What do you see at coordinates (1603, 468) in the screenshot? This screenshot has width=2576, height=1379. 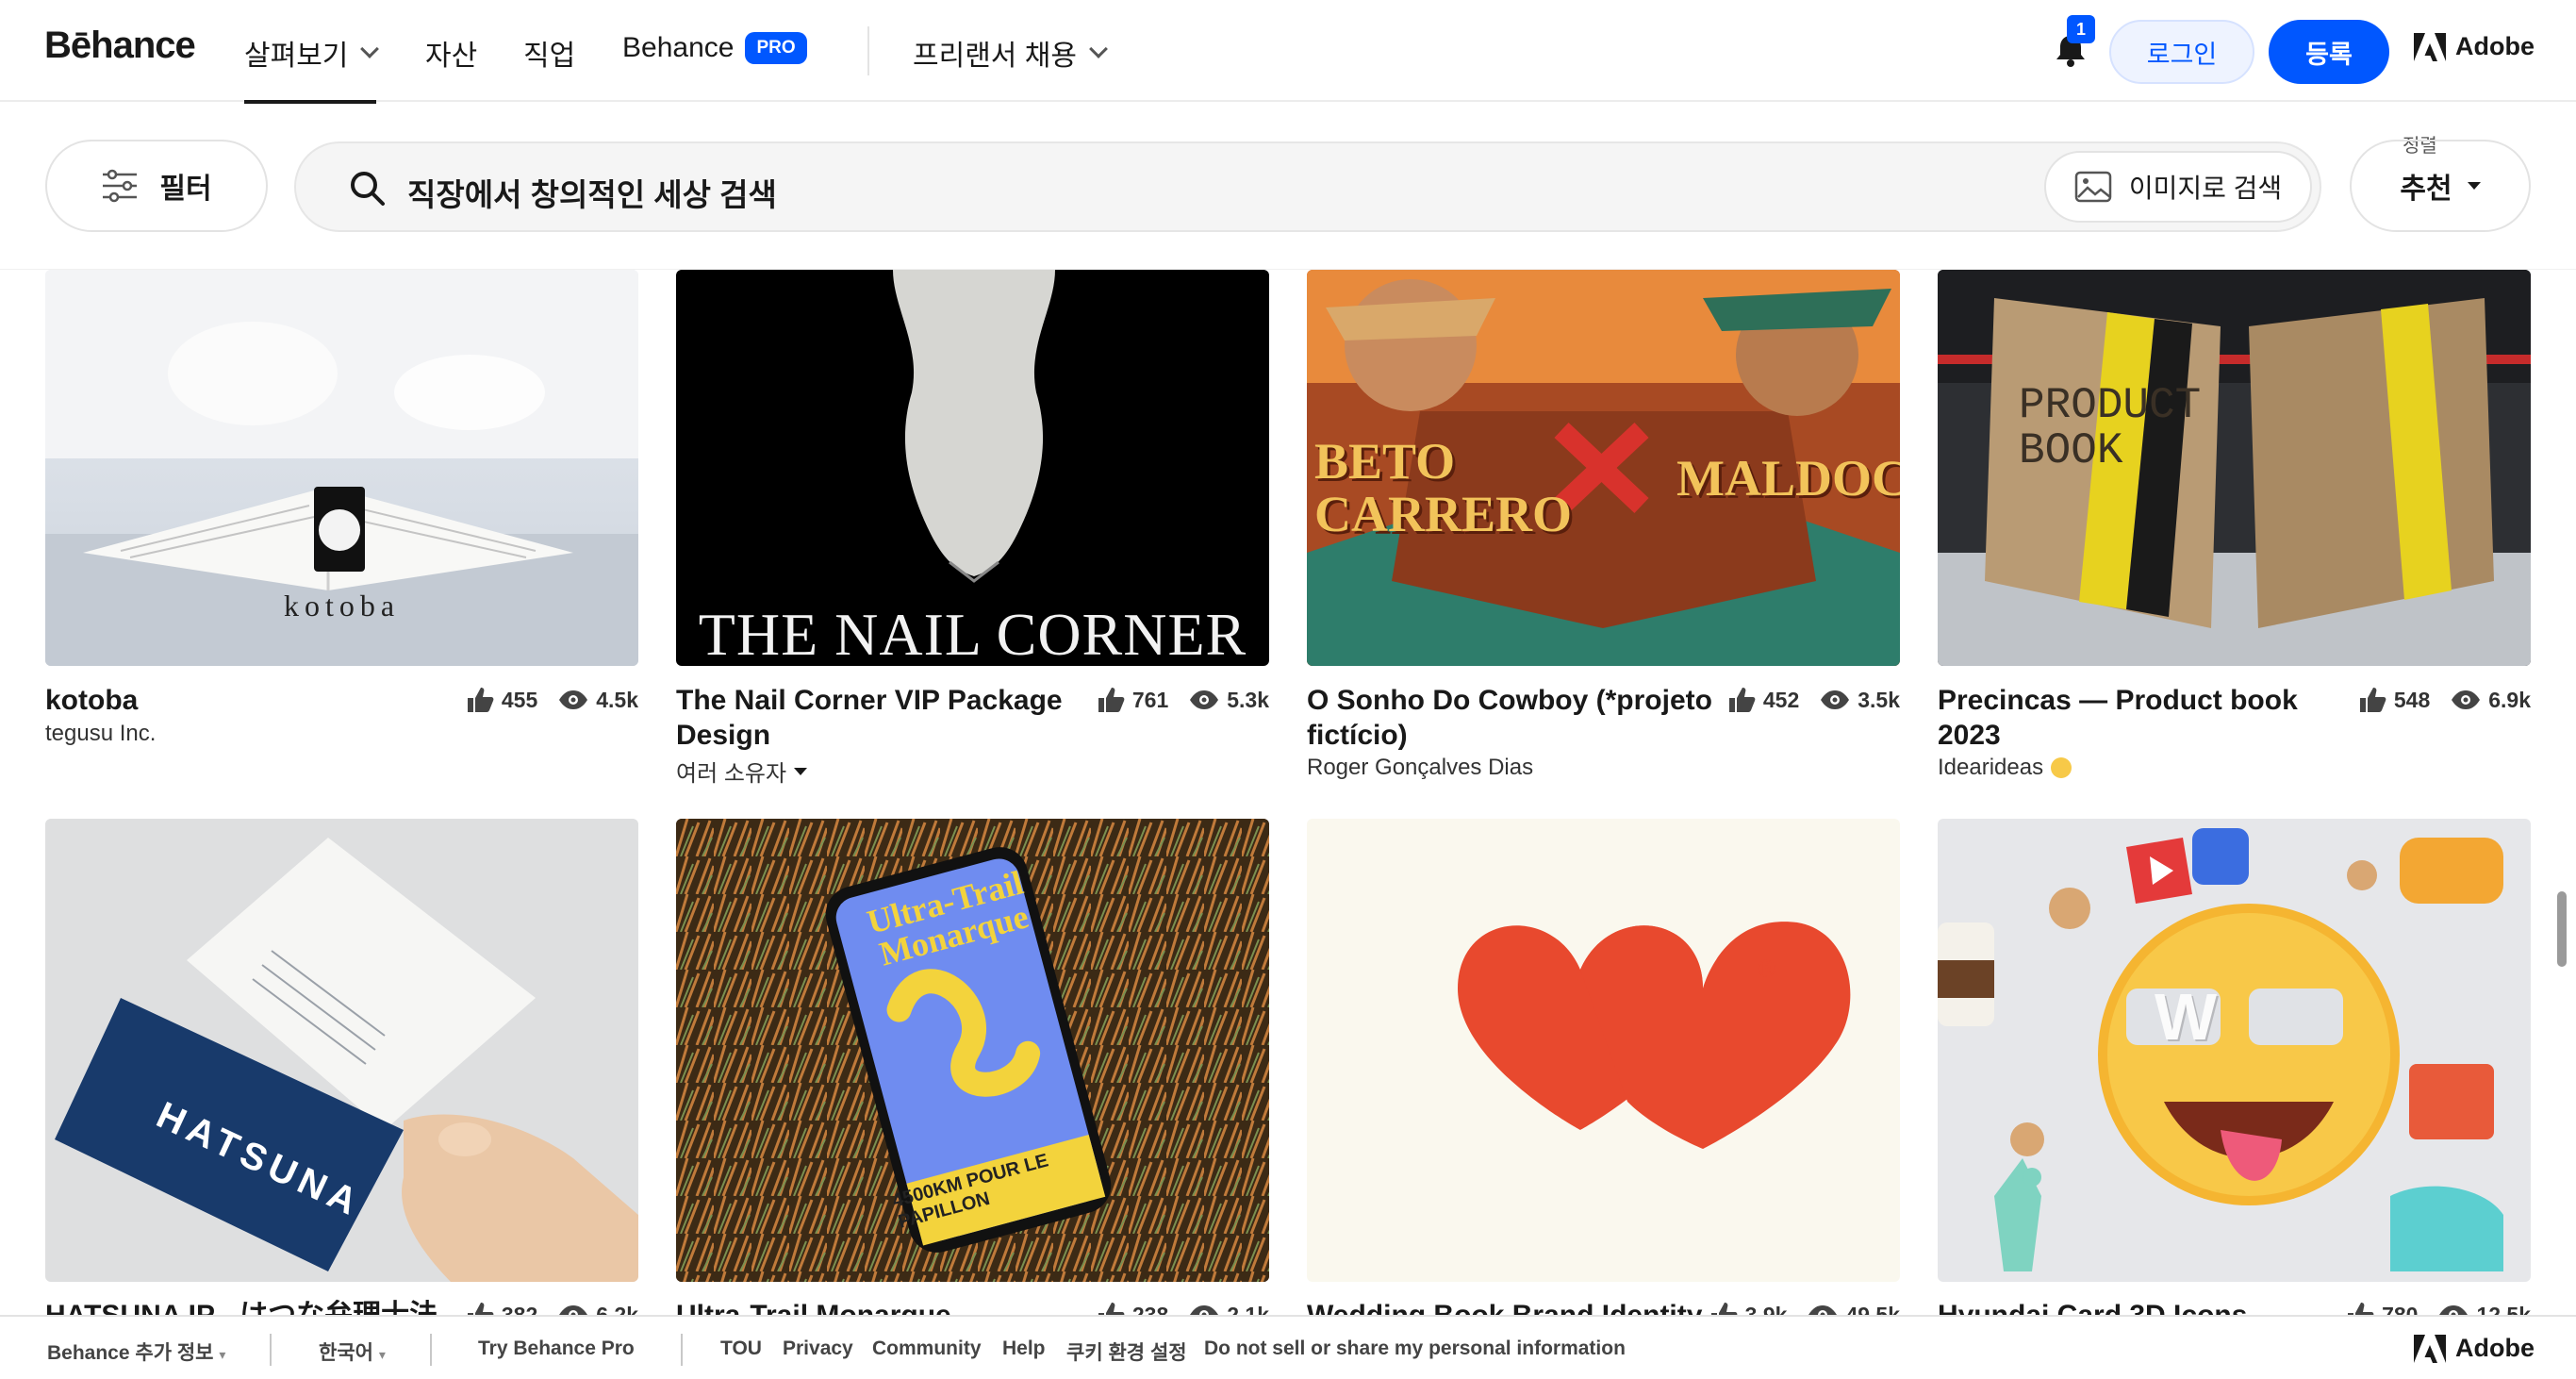 I see `project-thumbnail: BETO CARRERO MALDOCK` at bounding box center [1603, 468].